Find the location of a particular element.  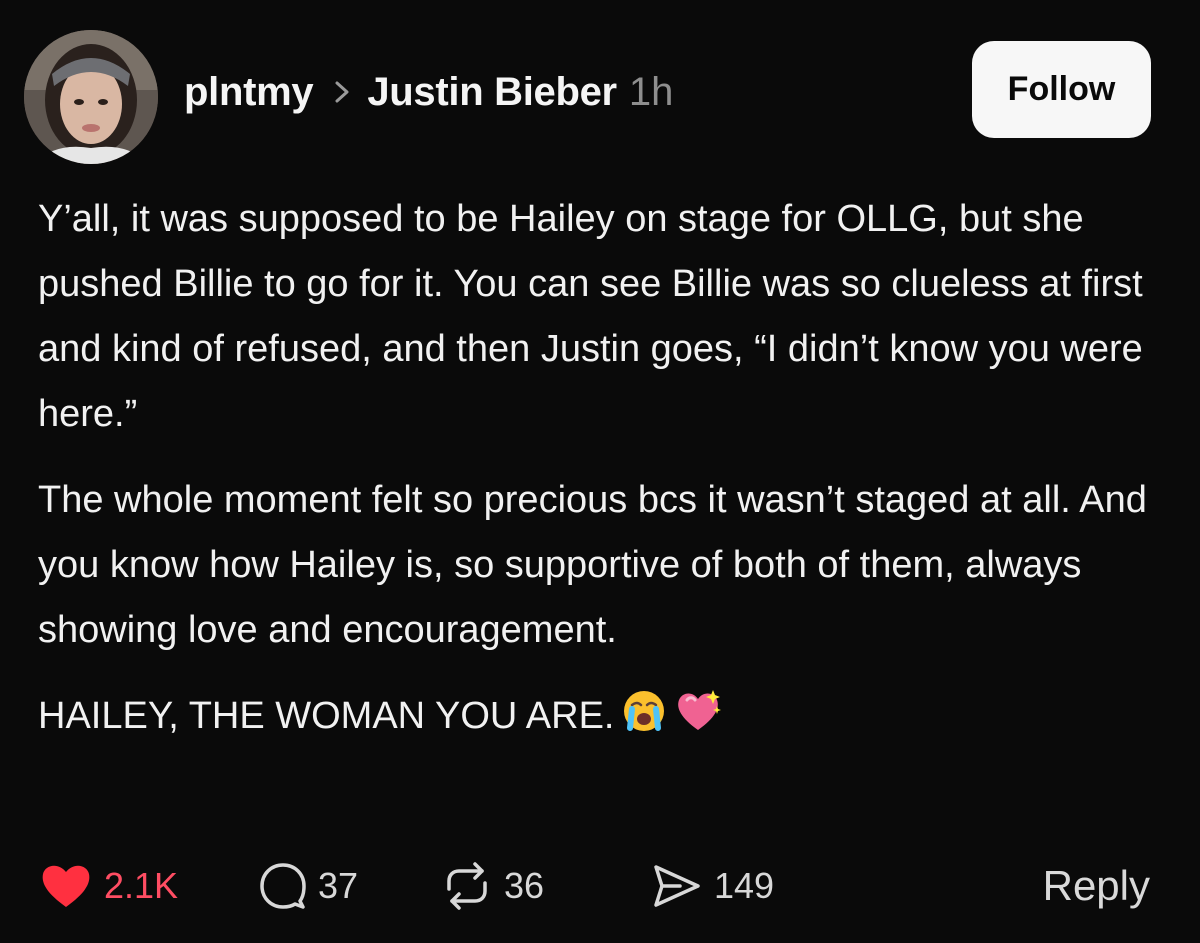

like-button: 2.1K is located at coordinates (108, 886).